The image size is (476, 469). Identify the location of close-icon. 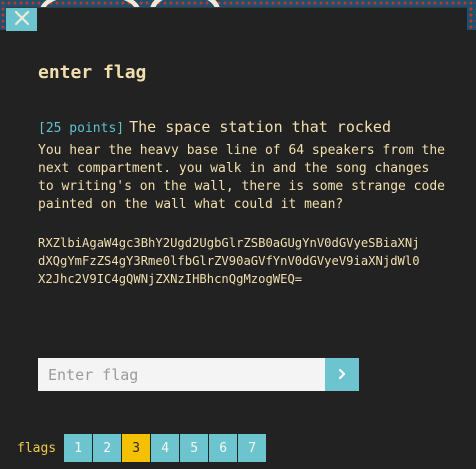
(22, 20).